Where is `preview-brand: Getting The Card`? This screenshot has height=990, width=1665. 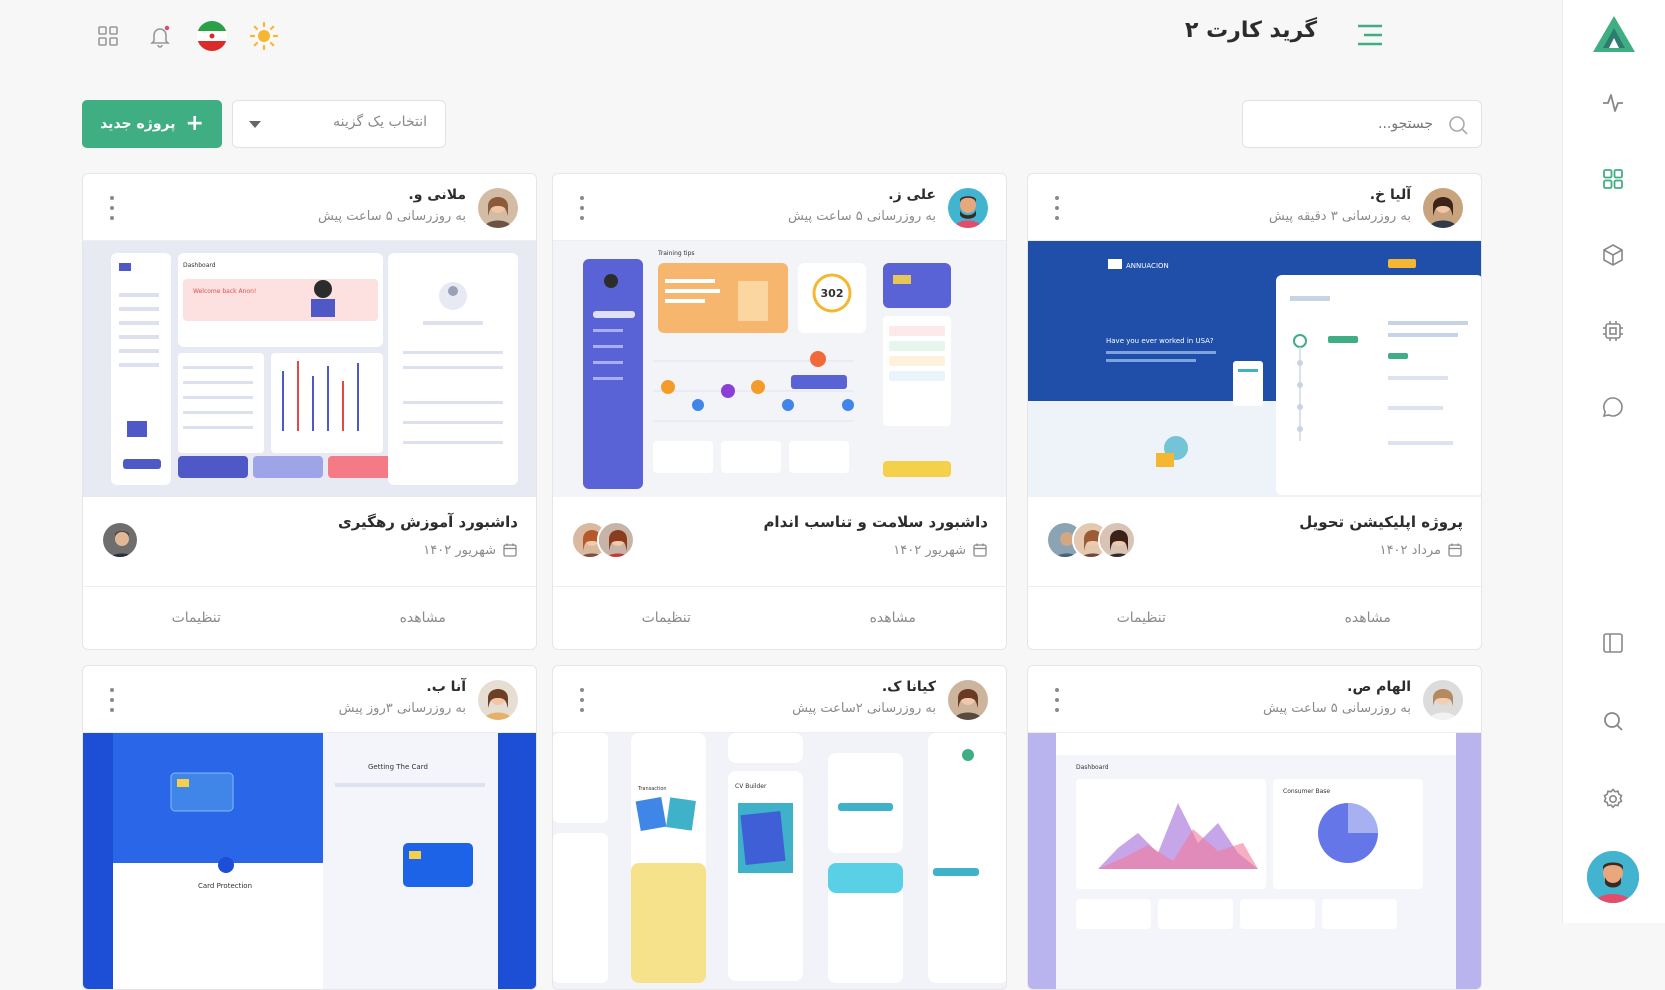
preview-brand: Getting The Card is located at coordinates (398, 767).